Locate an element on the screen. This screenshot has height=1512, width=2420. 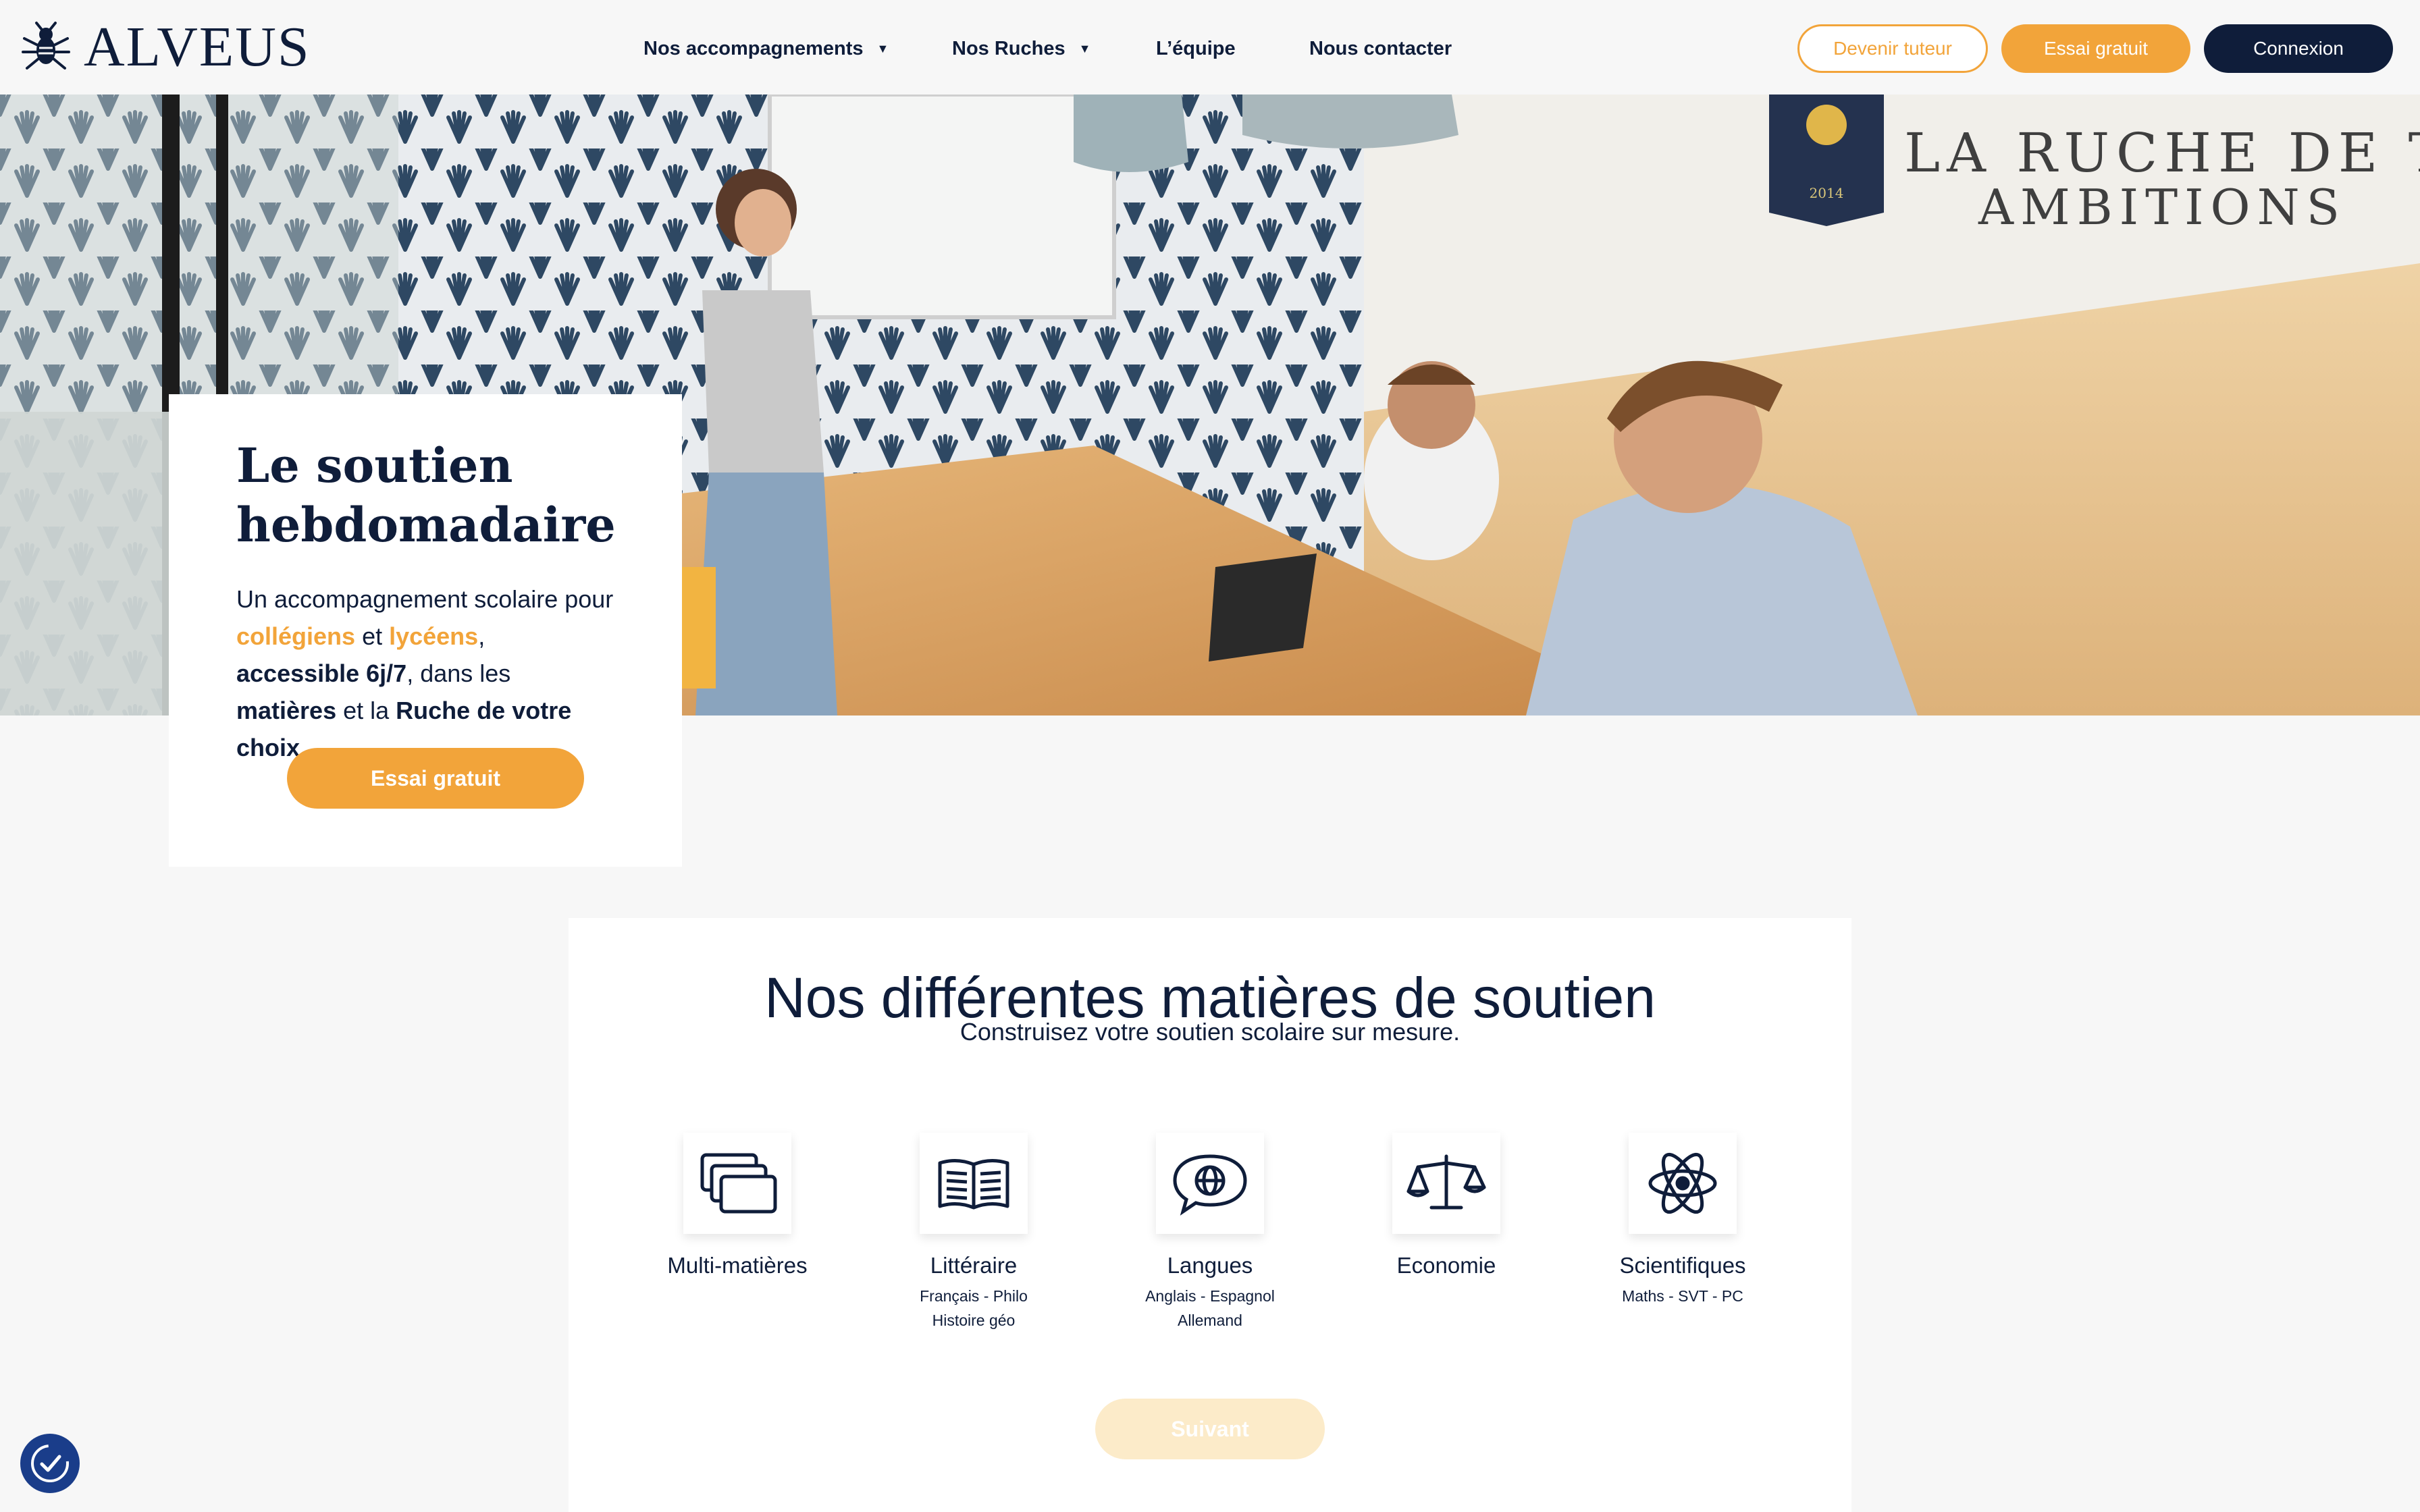
accessibility-check-icon is located at coordinates (50, 1463).